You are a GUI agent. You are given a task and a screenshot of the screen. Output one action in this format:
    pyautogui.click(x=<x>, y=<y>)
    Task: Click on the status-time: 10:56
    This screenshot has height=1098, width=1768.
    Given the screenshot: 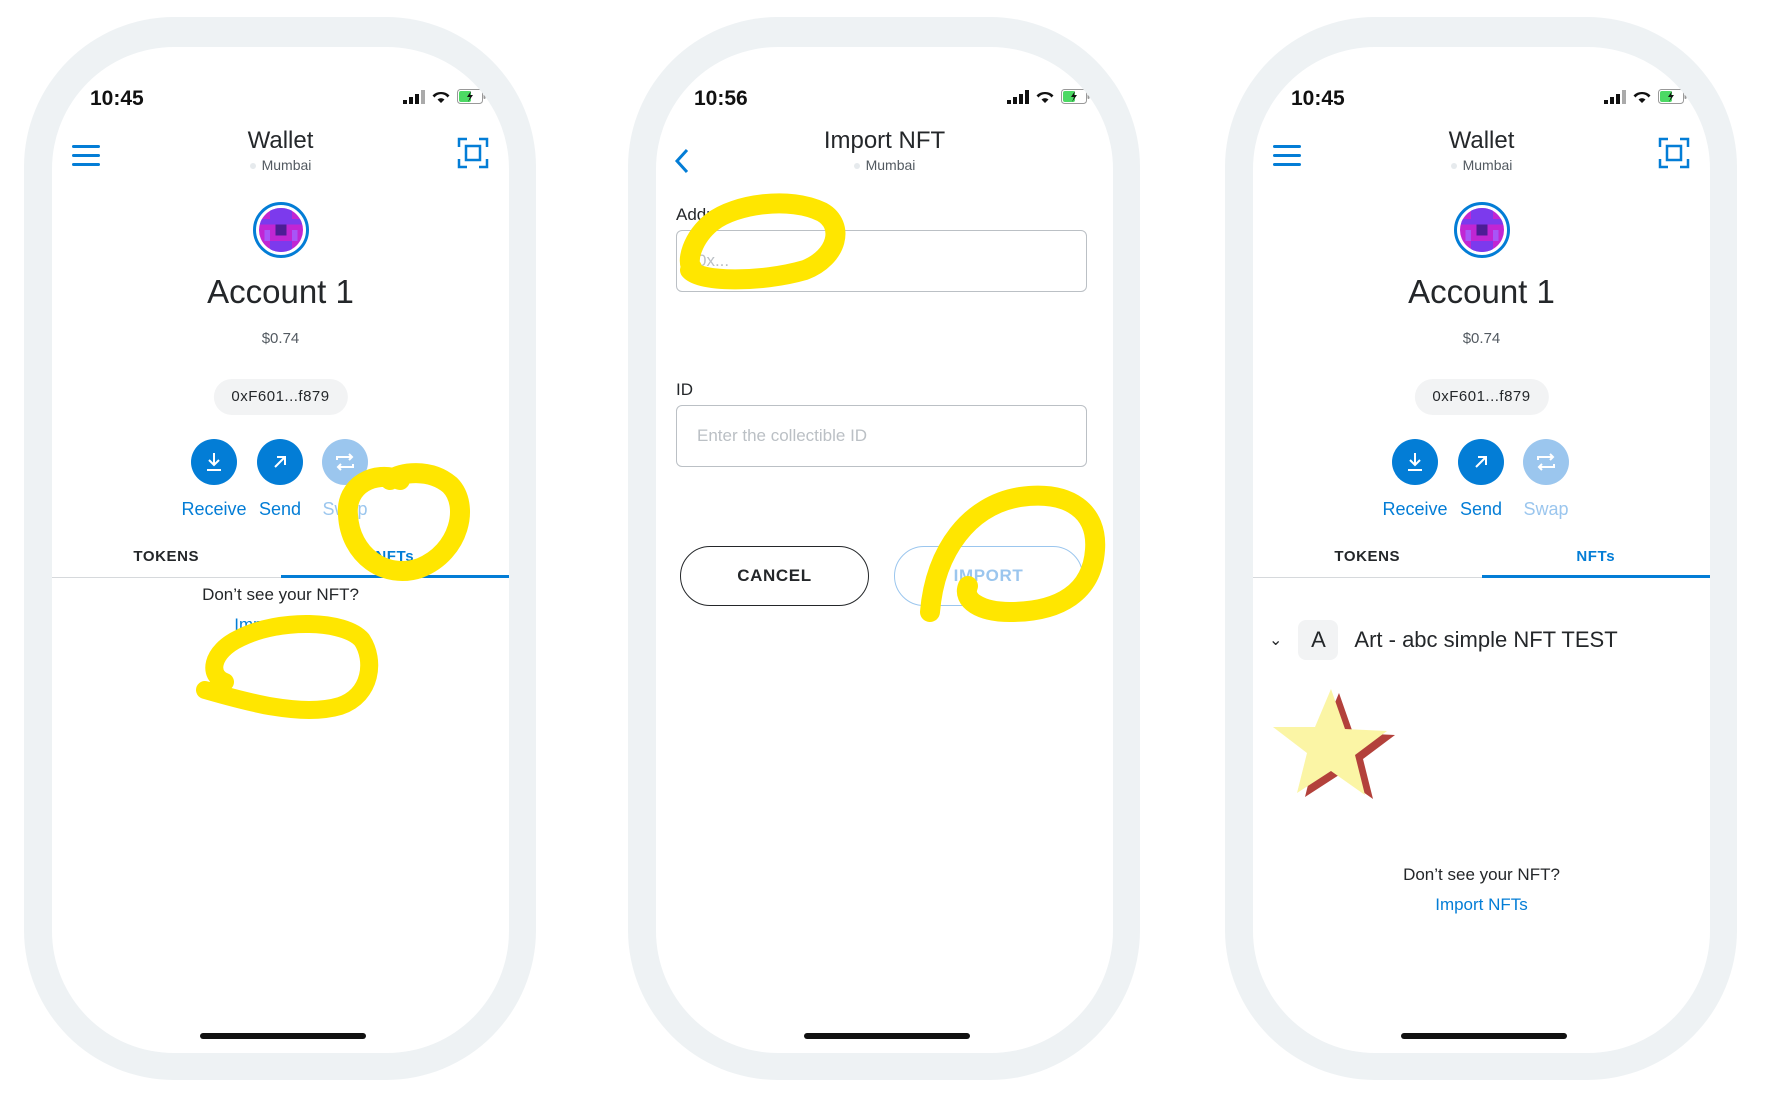 What is the action you would take?
    pyautogui.click(x=721, y=98)
    